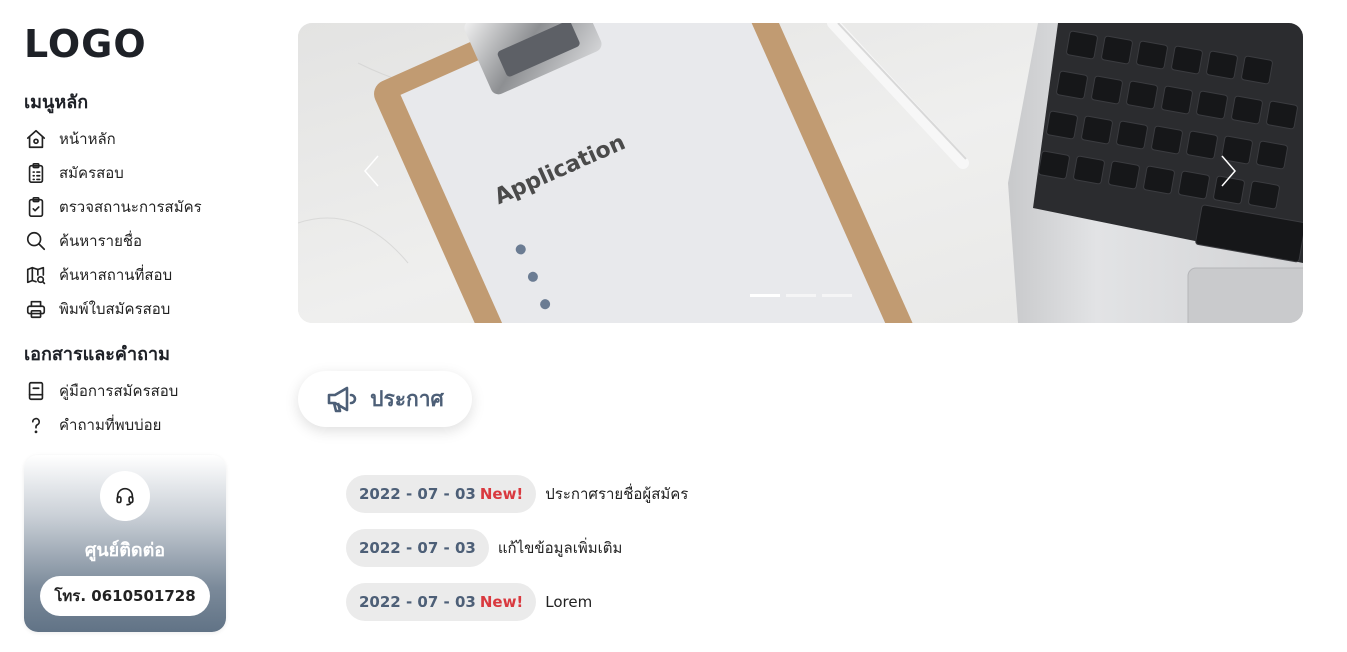  What do you see at coordinates (125, 496) in the screenshot?
I see `headset-icon` at bounding box center [125, 496].